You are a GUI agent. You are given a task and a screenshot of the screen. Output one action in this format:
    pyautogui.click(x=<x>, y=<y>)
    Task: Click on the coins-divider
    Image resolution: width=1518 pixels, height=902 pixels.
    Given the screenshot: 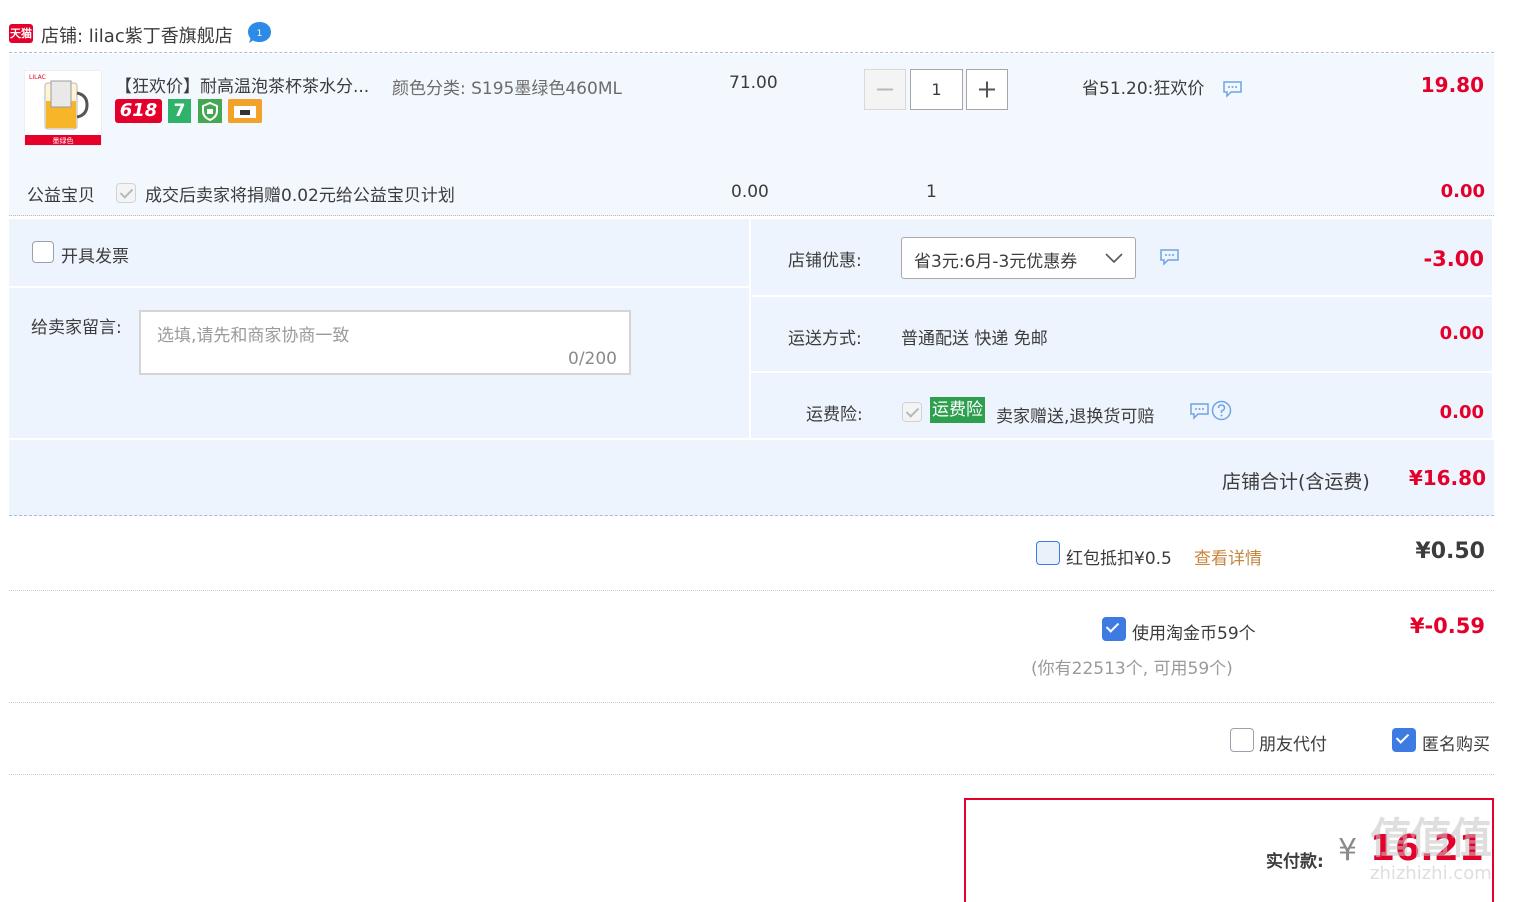 What is the action you would take?
    pyautogui.click(x=751, y=702)
    